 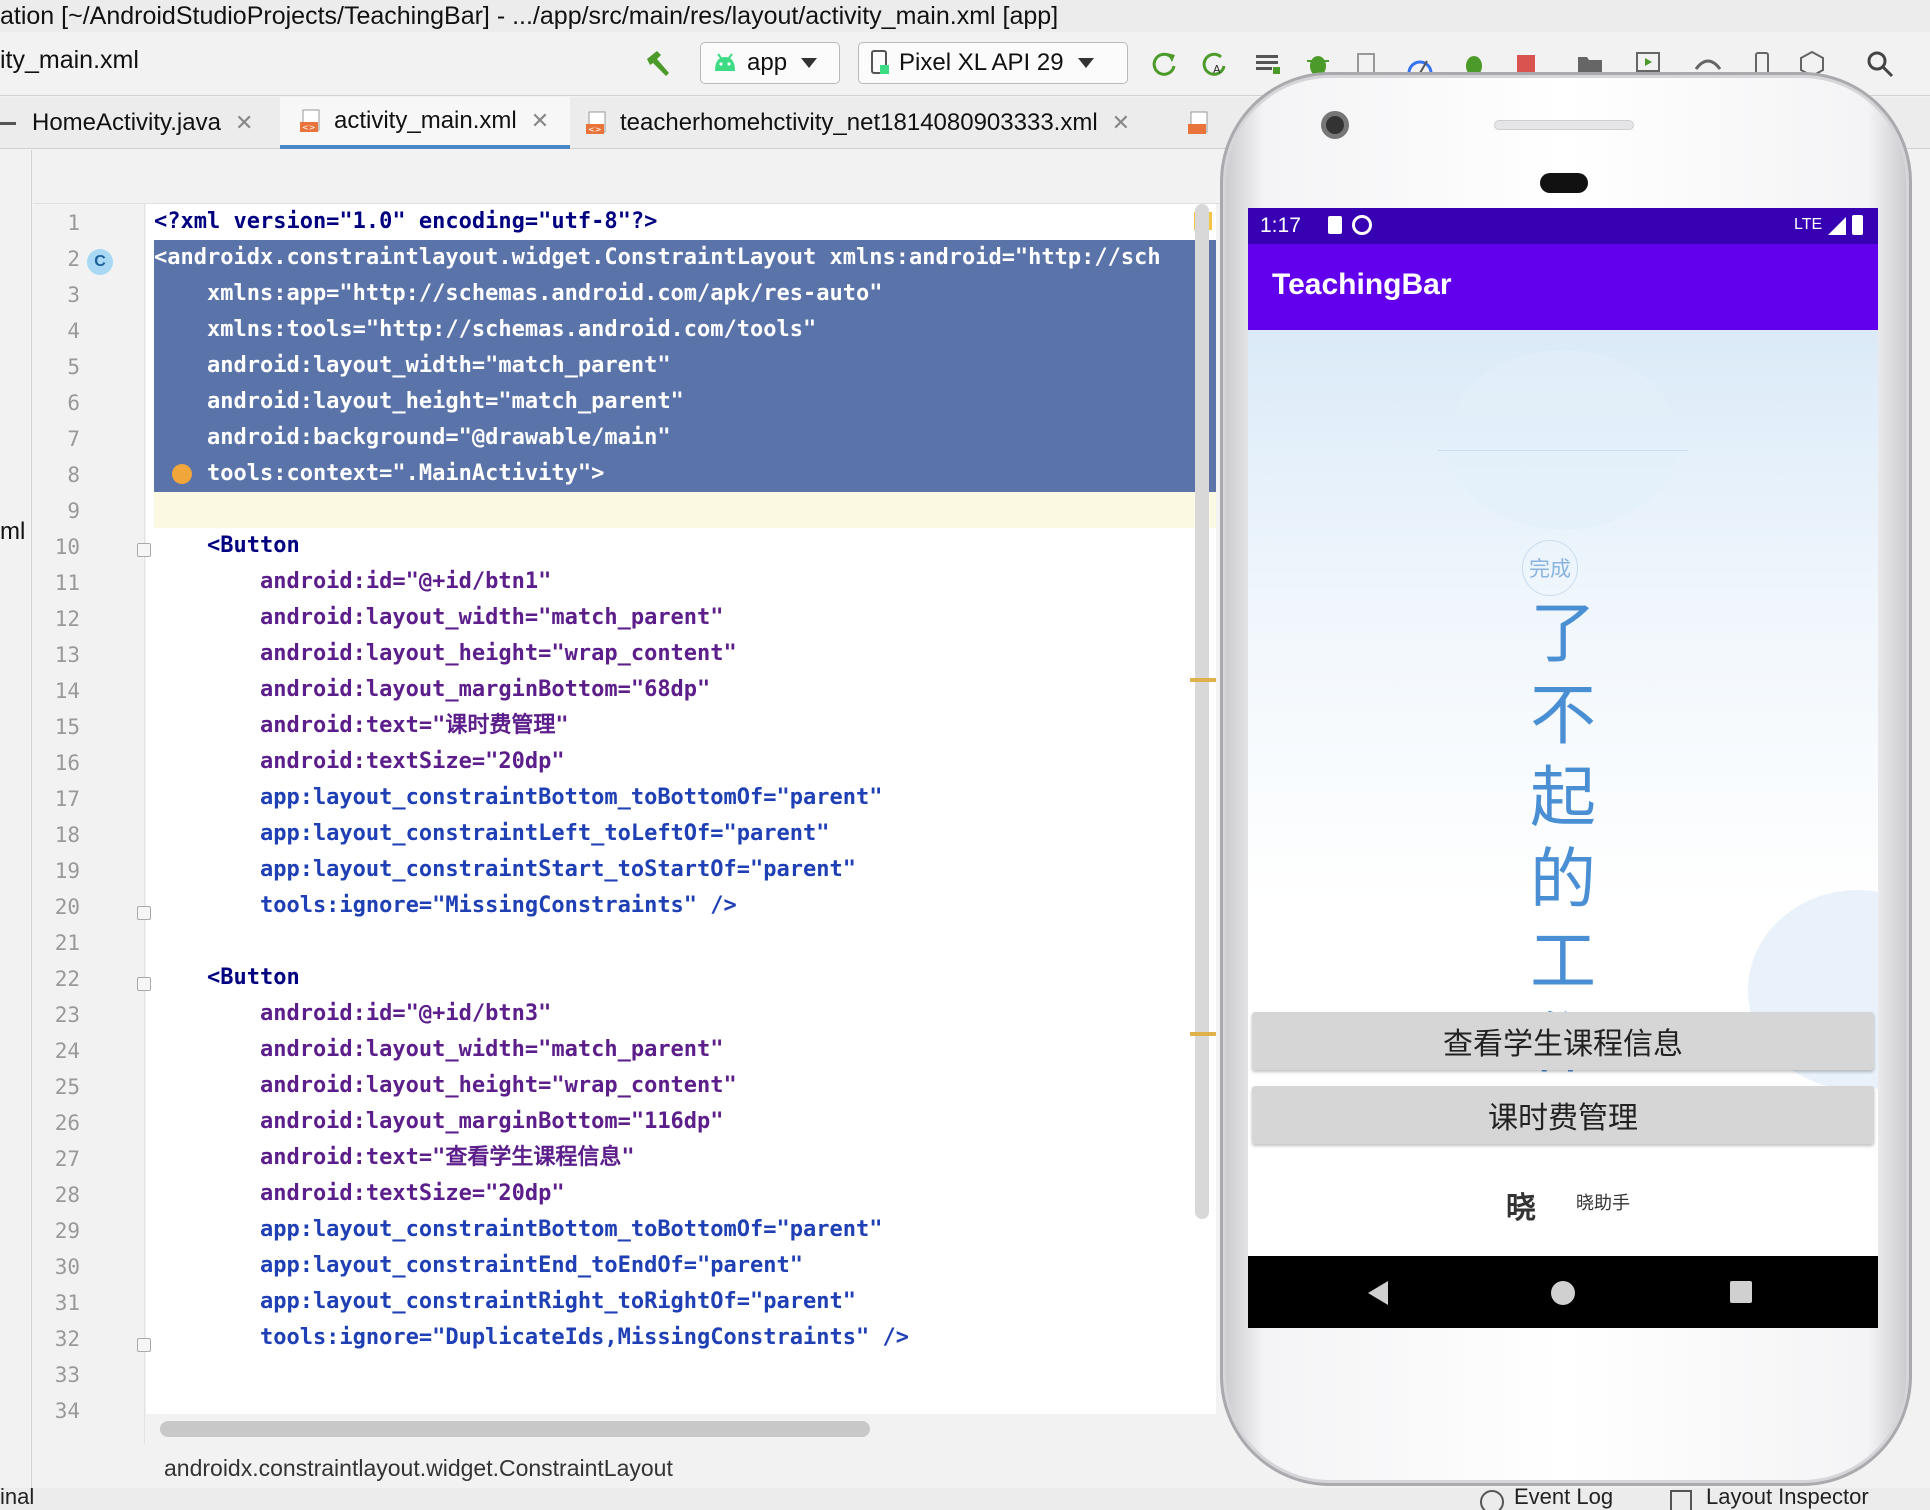 What do you see at coordinates (681, 474) in the screenshot?
I see `code-line: tools:context=".MainActivity">` at bounding box center [681, 474].